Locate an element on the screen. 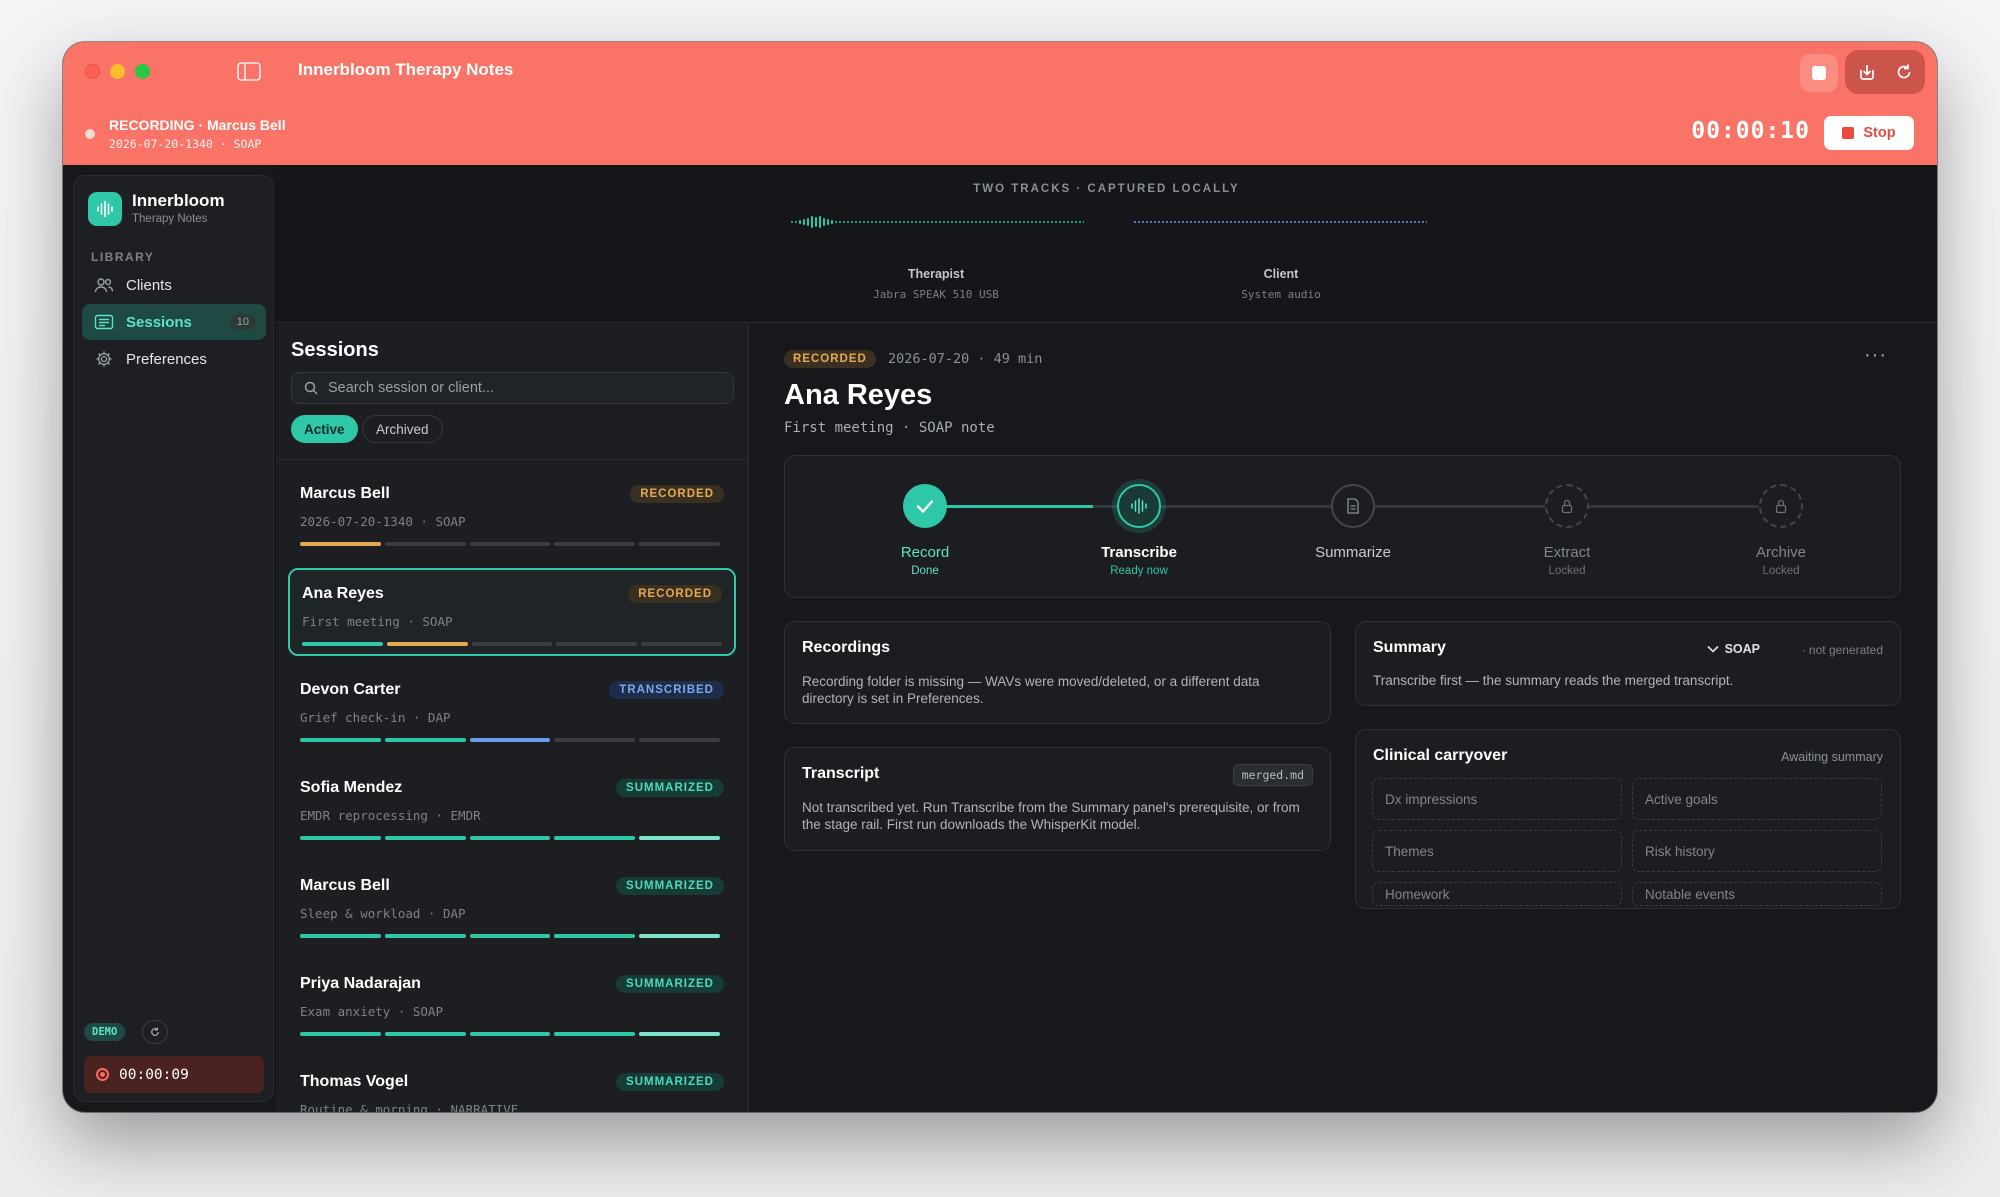 Image resolution: width=2000 pixels, height=1197 pixels. stage-status: Locked is located at coordinates (1781, 571).